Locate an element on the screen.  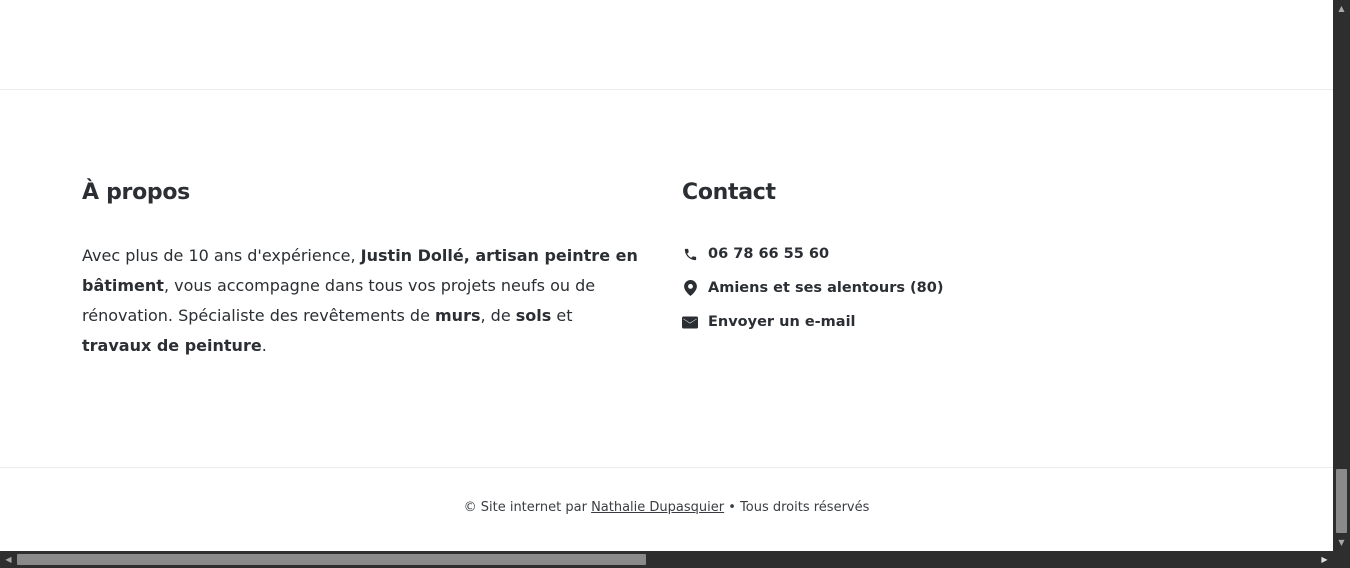
about-text-bold-sols: sols is located at coordinates (533, 315).